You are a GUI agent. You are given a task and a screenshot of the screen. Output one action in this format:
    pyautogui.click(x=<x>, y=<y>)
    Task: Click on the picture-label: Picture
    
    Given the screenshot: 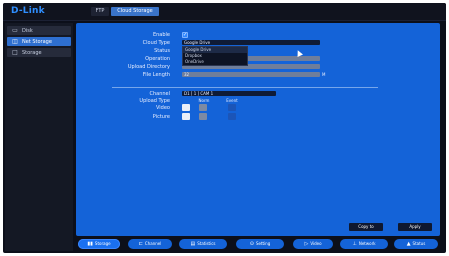 What is the action you would take?
    pyautogui.click(x=161, y=117)
    